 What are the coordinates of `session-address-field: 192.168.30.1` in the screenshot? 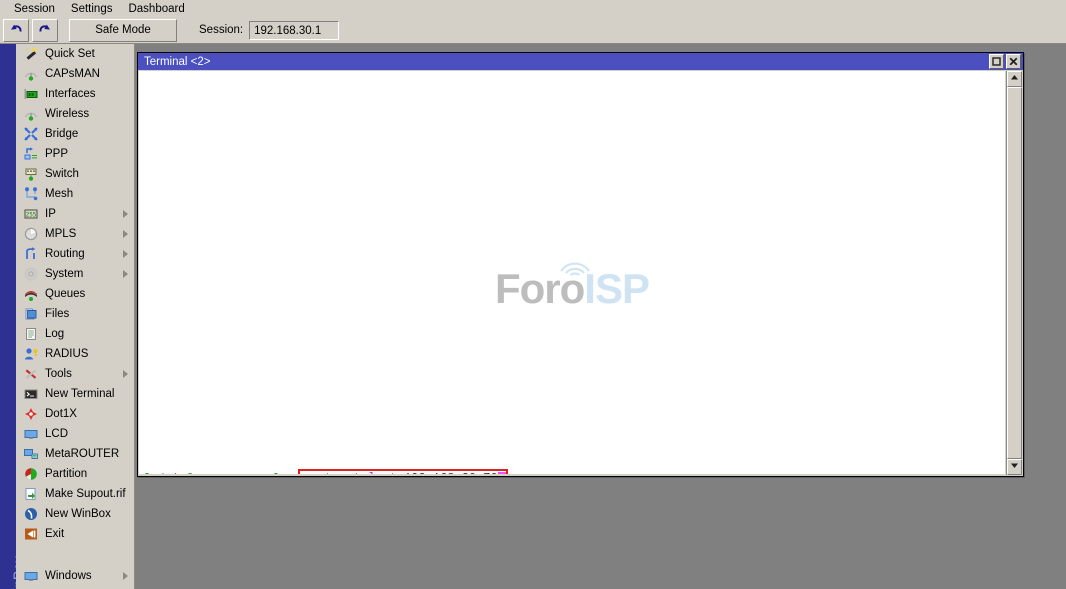 It's located at (294, 30).